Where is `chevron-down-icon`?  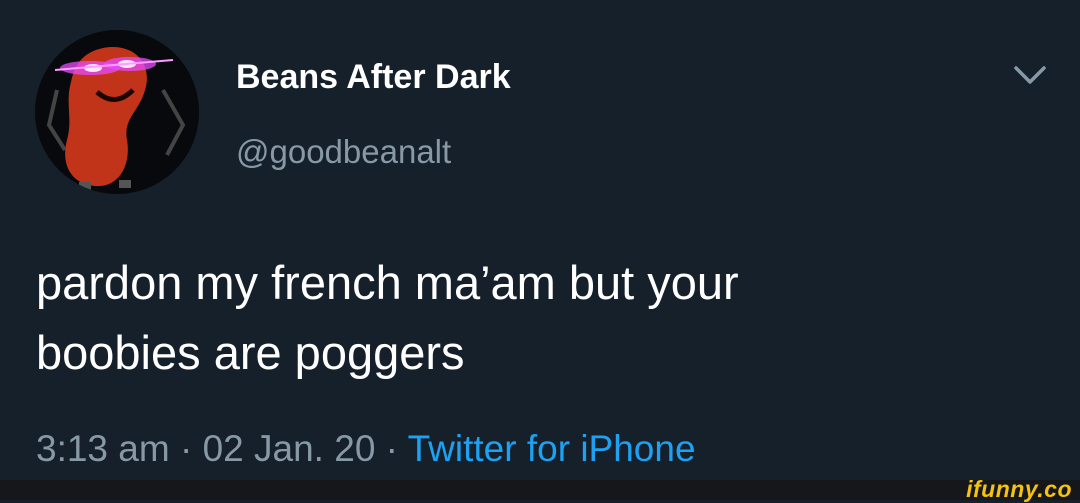
chevron-down-icon is located at coordinates (1030, 75).